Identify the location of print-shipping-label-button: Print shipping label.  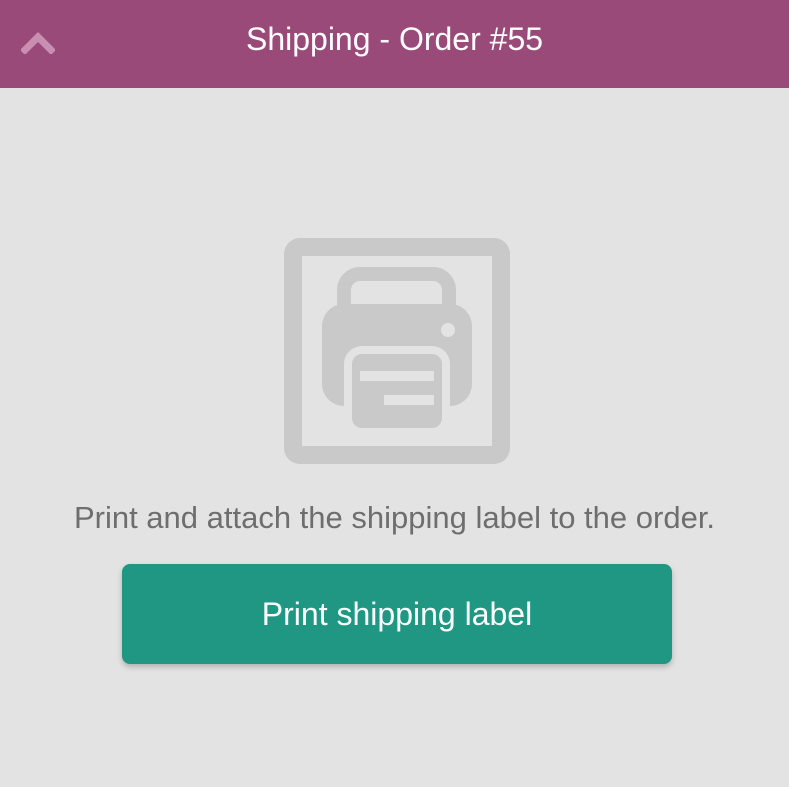
(397, 614).